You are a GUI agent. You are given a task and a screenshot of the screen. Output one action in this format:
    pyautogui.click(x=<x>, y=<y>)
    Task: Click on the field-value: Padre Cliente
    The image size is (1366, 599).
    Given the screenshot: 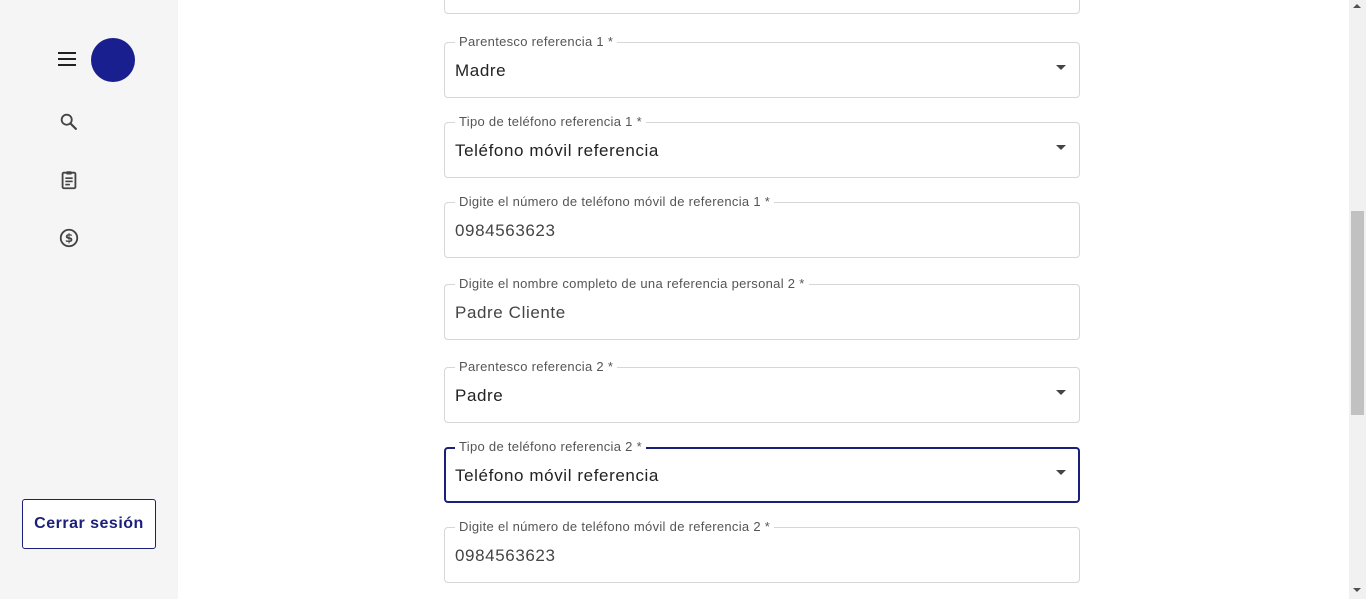 What is the action you would take?
    pyautogui.click(x=510, y=313)
    